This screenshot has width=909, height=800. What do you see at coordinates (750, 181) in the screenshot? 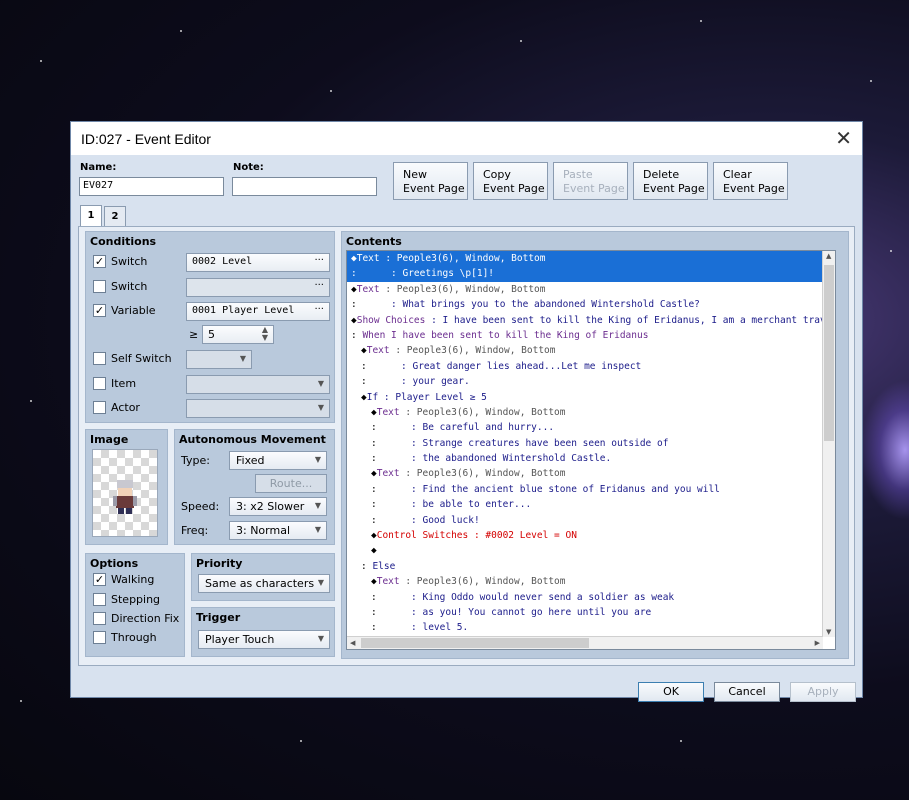
I see `clear-event-page-button: Clear Event Page` at bounding box center [750, 181].